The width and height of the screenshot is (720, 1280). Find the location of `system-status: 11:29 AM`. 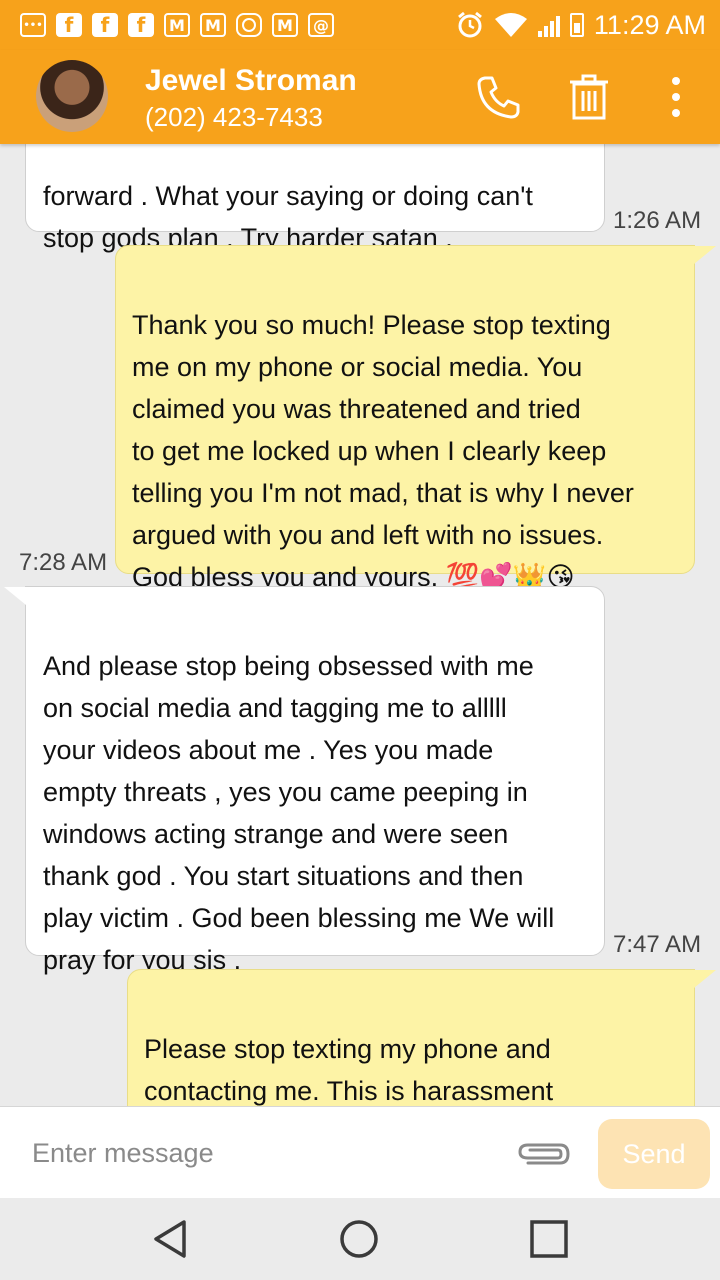

system-status: 11:29 AM is located at coordinates (581, 25).